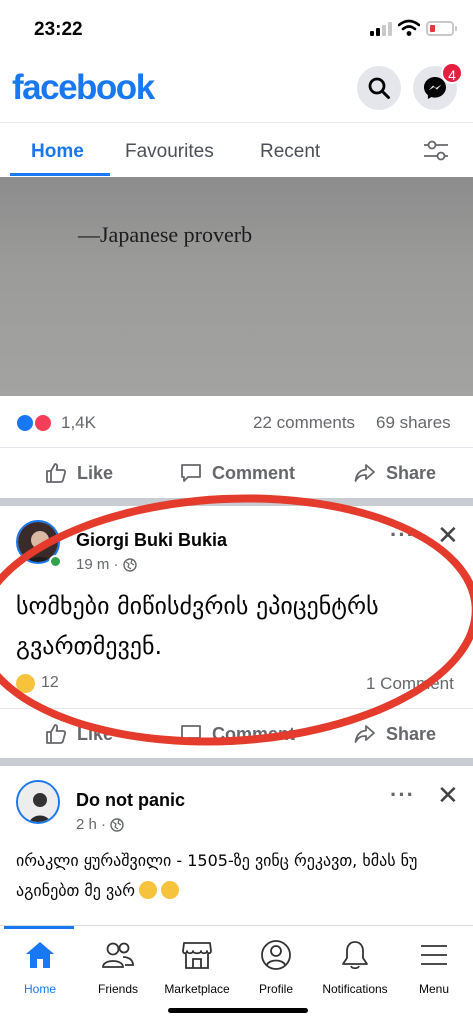 The height and width of the screenshot is (1024, 473). I want to click on avatar-image, so click(38, 802).